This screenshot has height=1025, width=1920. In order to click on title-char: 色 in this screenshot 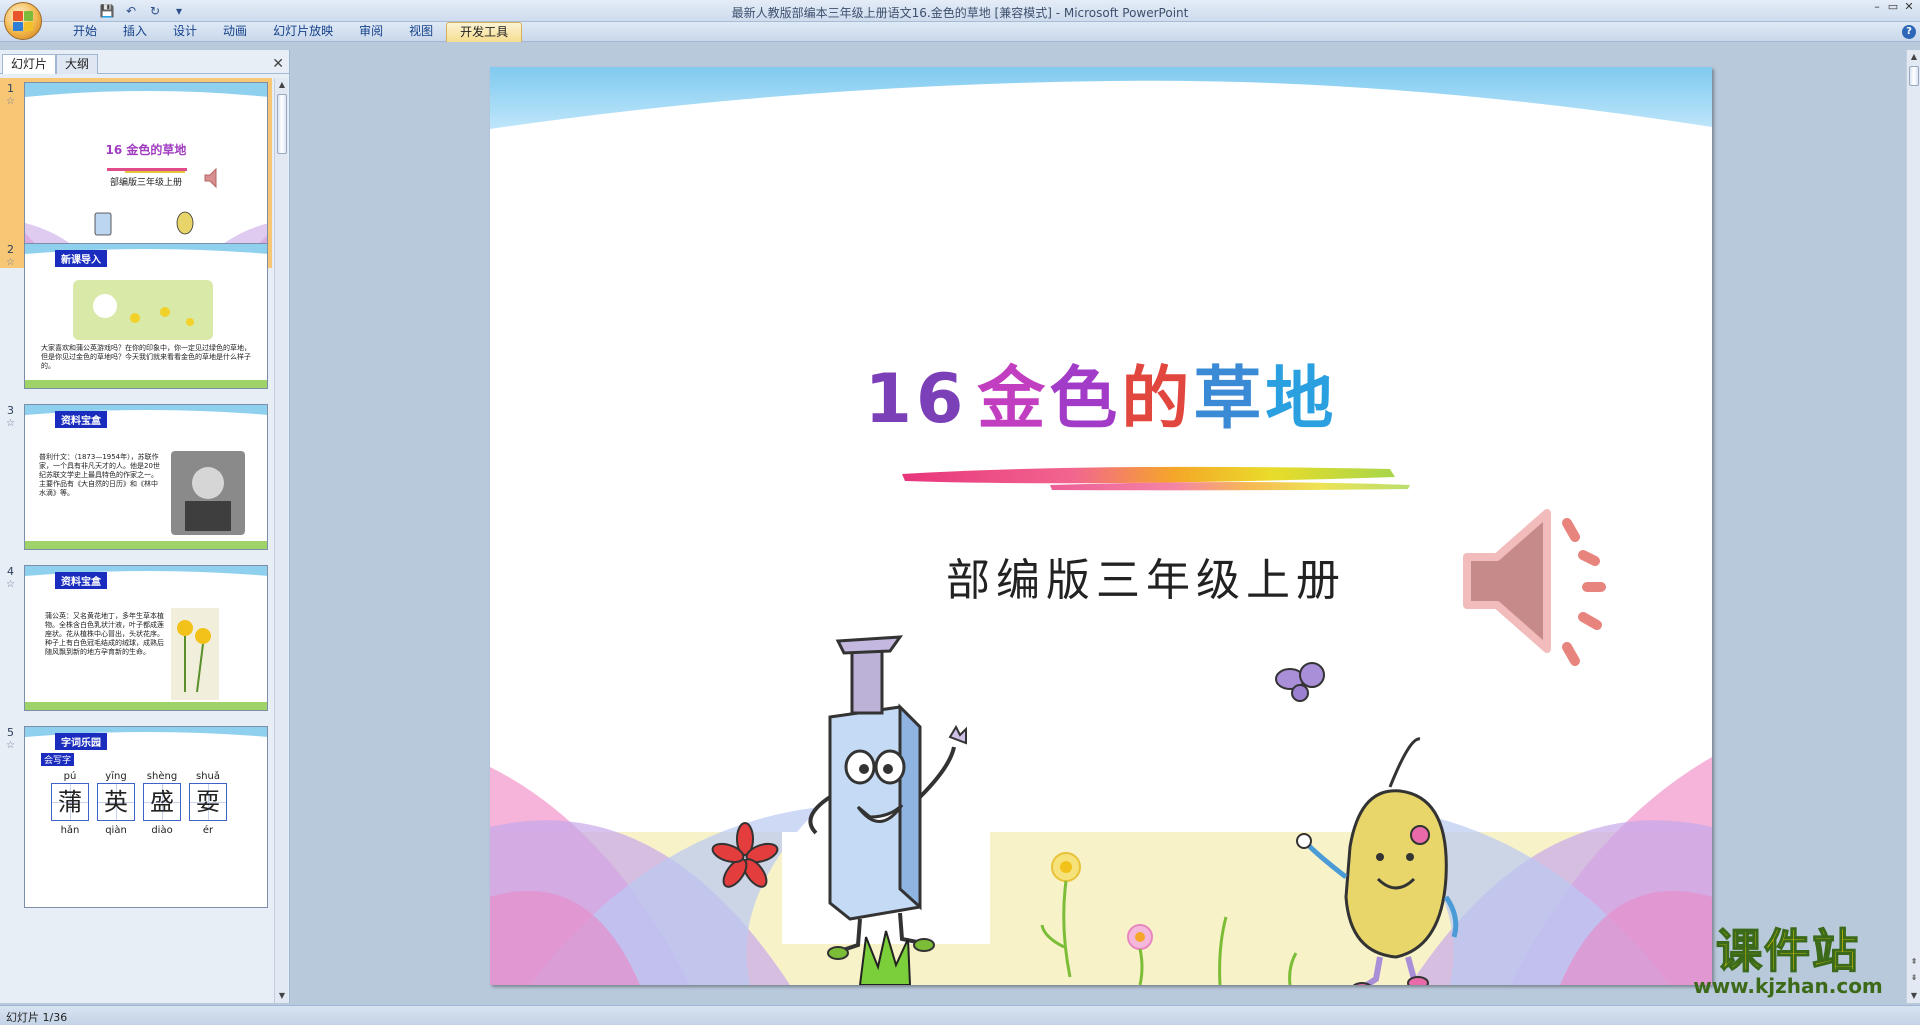, I will do `click(1085, 399)`.